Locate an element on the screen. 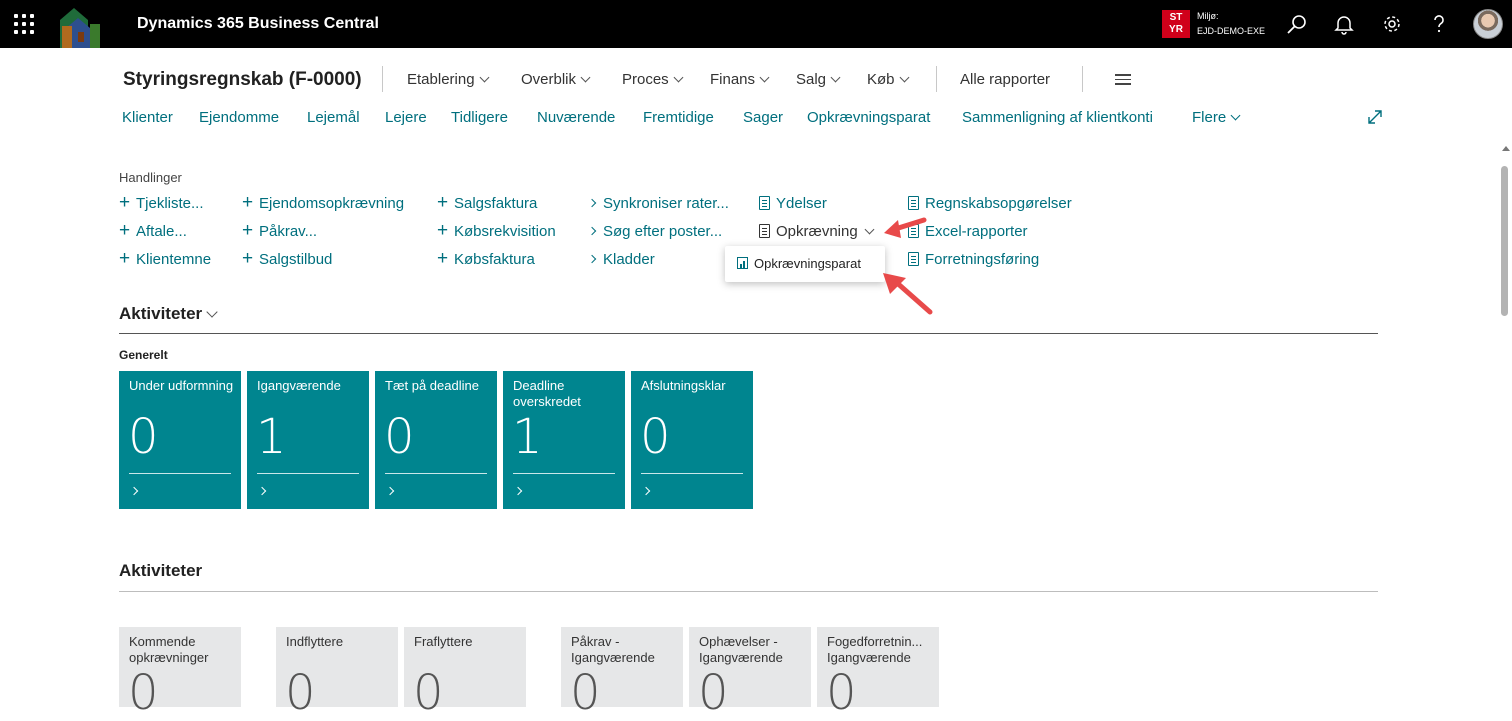 The image size is (1512, 721). cue-deadline-overskredet: Deadline overskredet 1 is located at coordinates (564, 440).